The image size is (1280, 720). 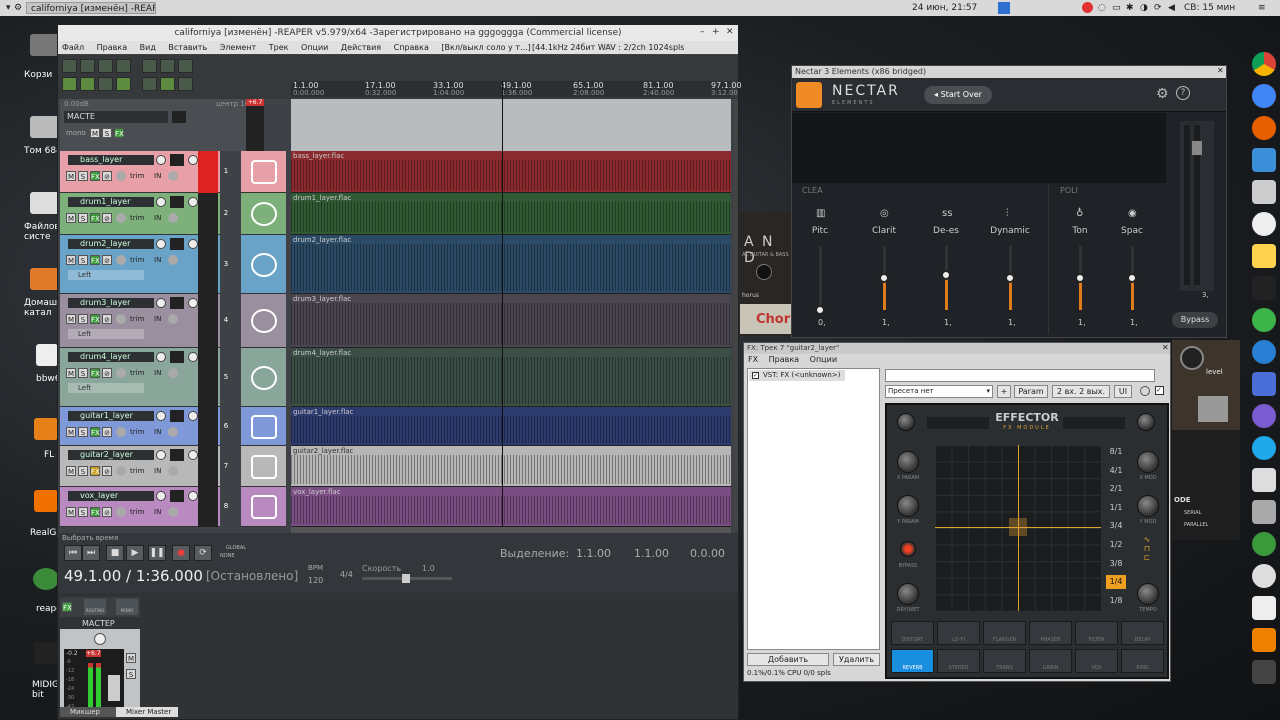 I want to click on chrome-icon, so click(x=1264, y=64).